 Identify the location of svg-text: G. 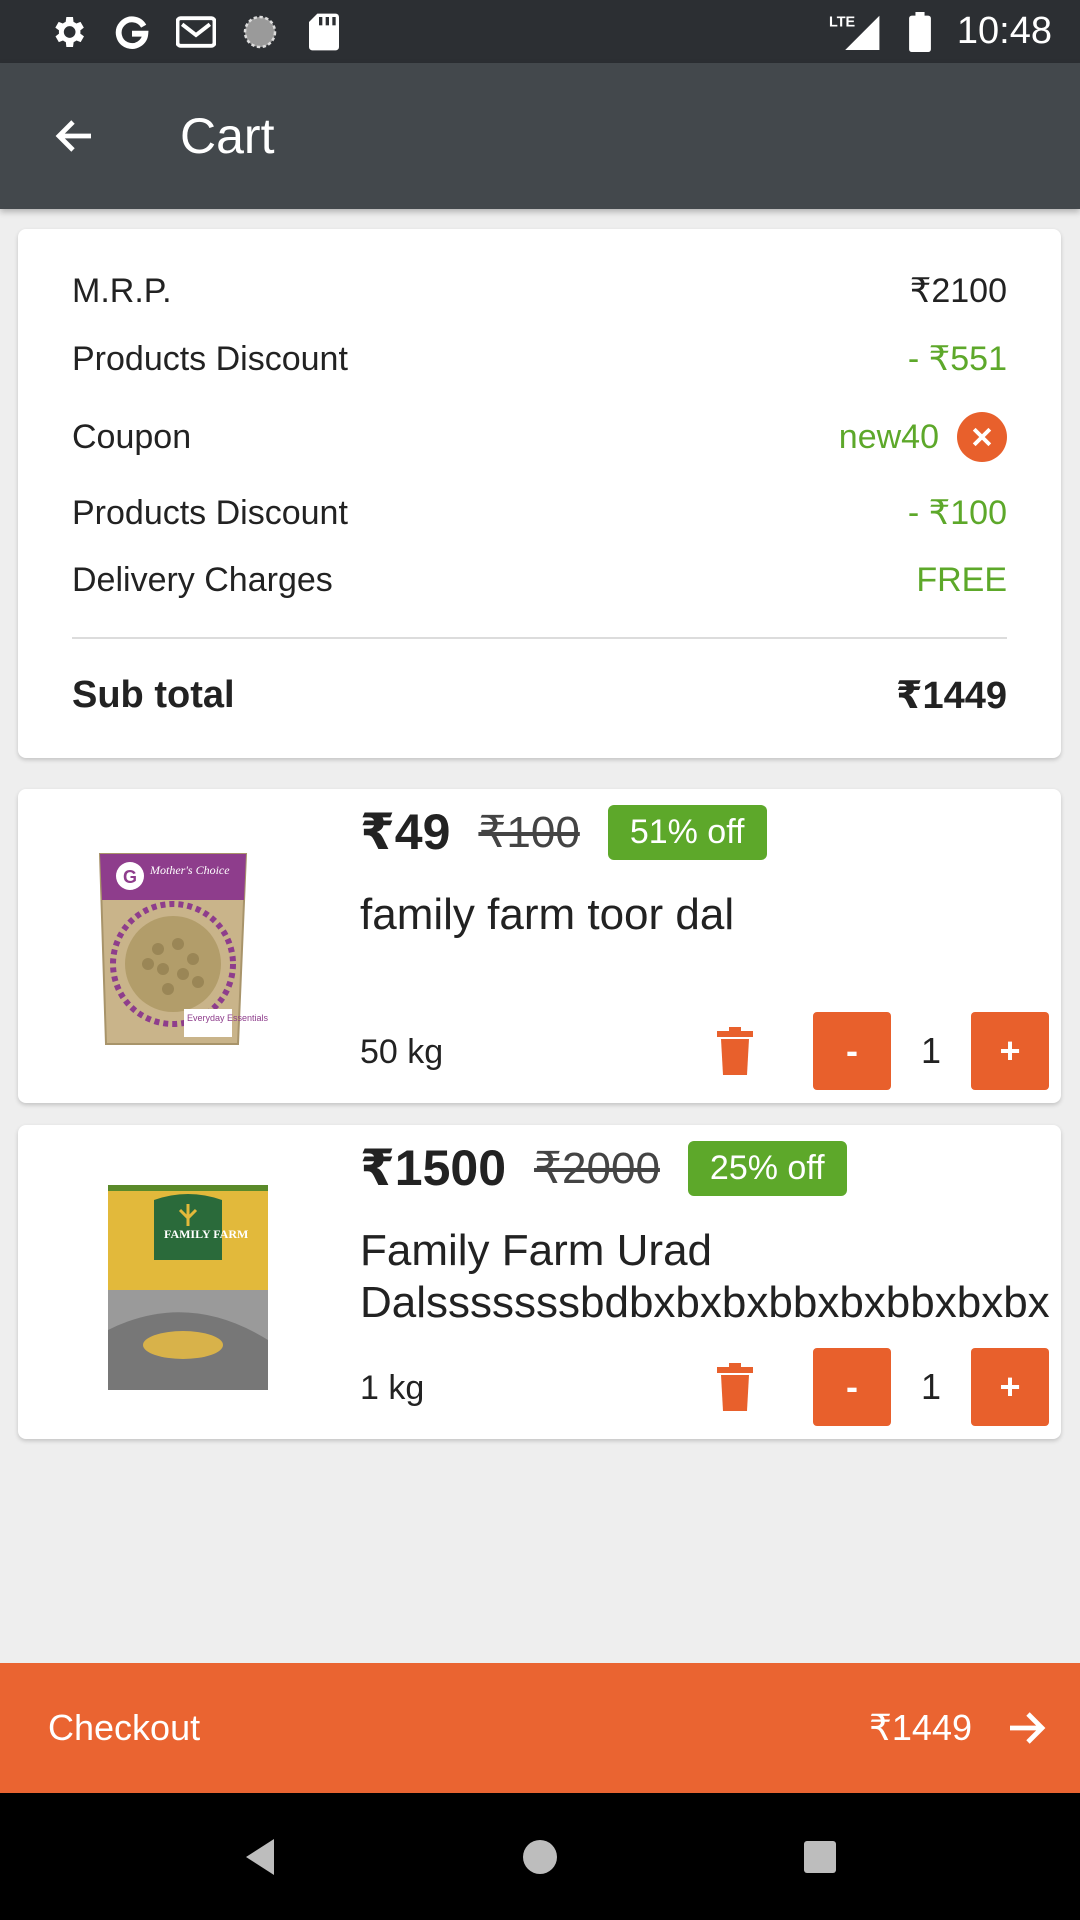
(130, 877).